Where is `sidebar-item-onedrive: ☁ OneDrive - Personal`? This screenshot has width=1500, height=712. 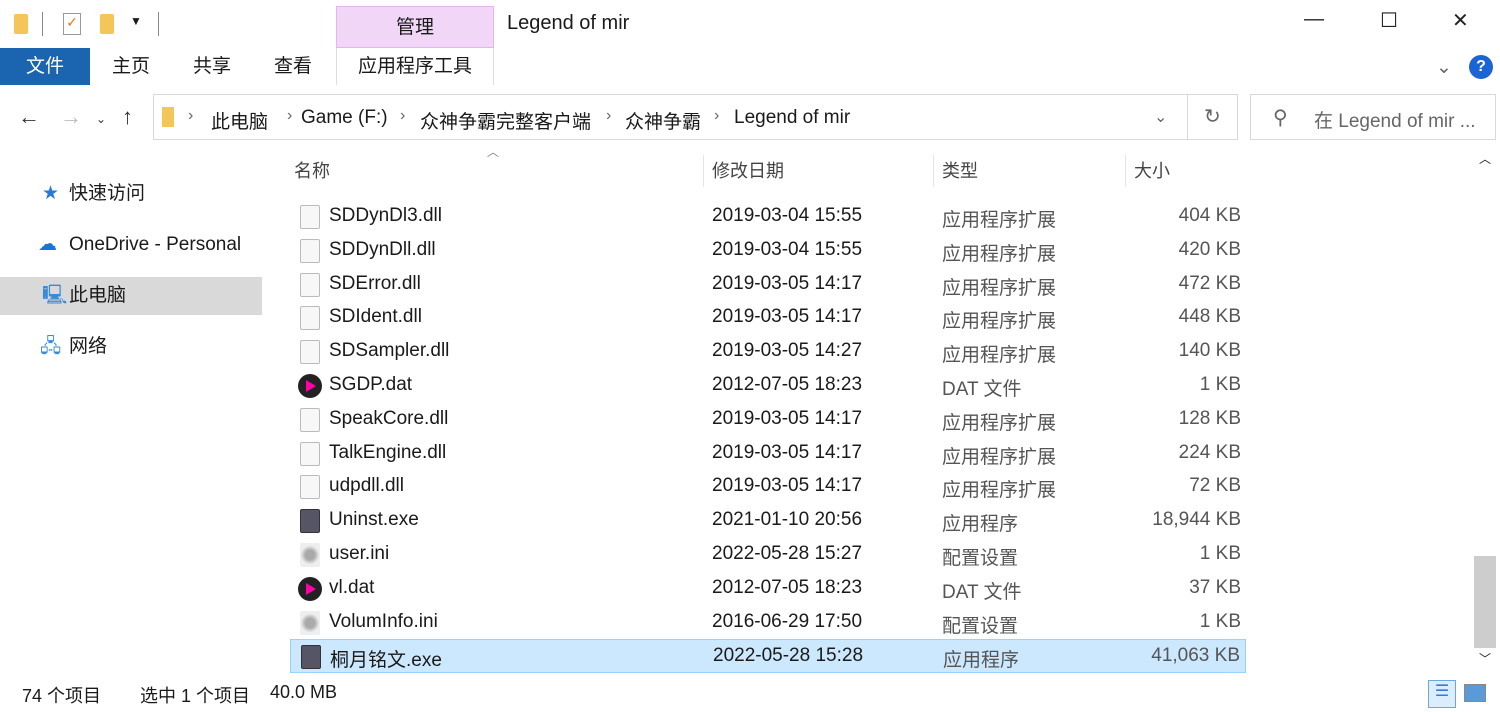
sidebar-item-onedrive: ☁ OneDrive - Personal is located at coordinates (131, 245).